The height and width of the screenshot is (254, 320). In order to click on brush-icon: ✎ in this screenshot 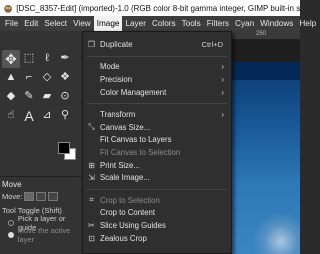, I will do `click(29, 96)`.